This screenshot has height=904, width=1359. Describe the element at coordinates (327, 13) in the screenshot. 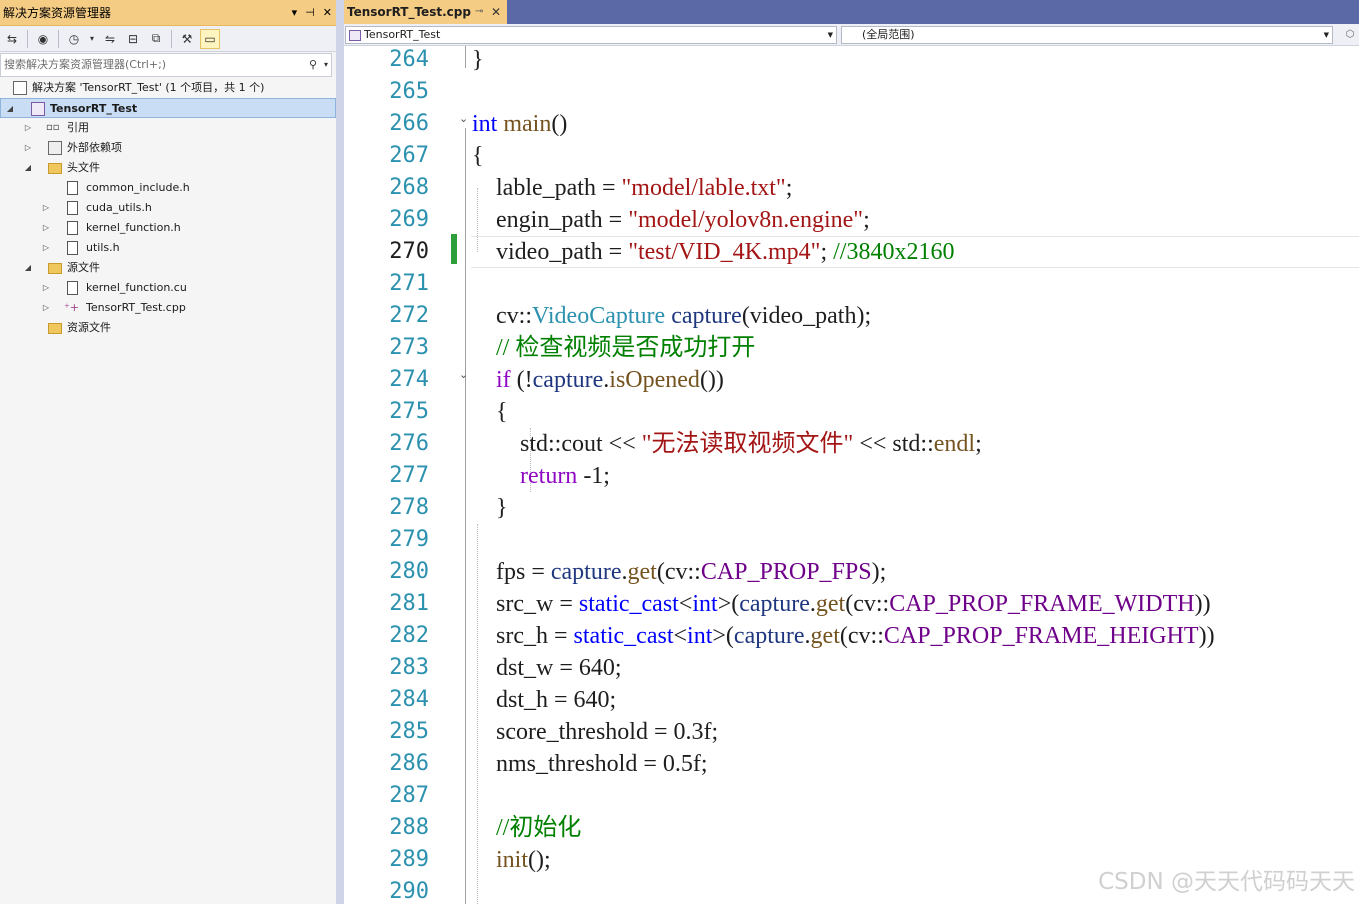

I see `panel-close-button: ✕` at that location.